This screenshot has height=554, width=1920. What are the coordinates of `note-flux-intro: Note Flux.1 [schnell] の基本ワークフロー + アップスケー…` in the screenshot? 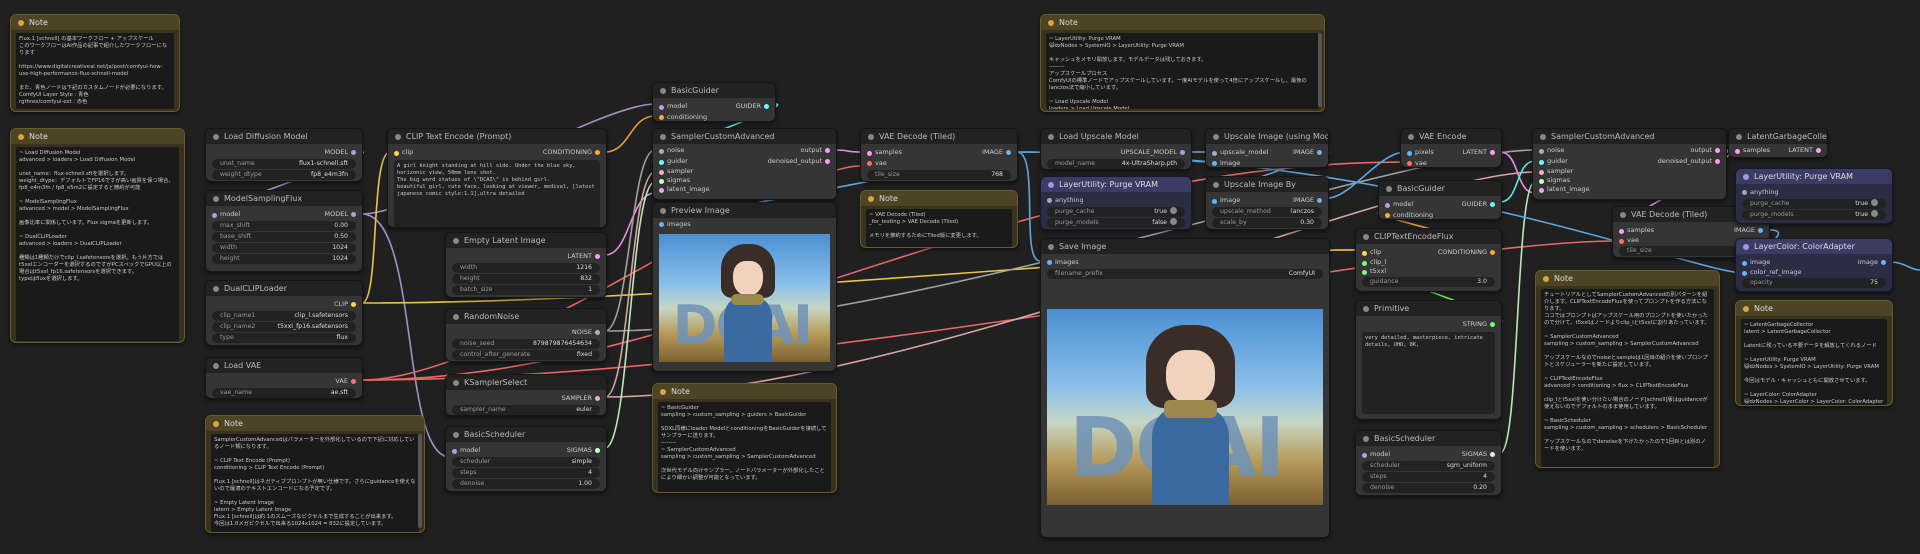 It's located at (95, 63).